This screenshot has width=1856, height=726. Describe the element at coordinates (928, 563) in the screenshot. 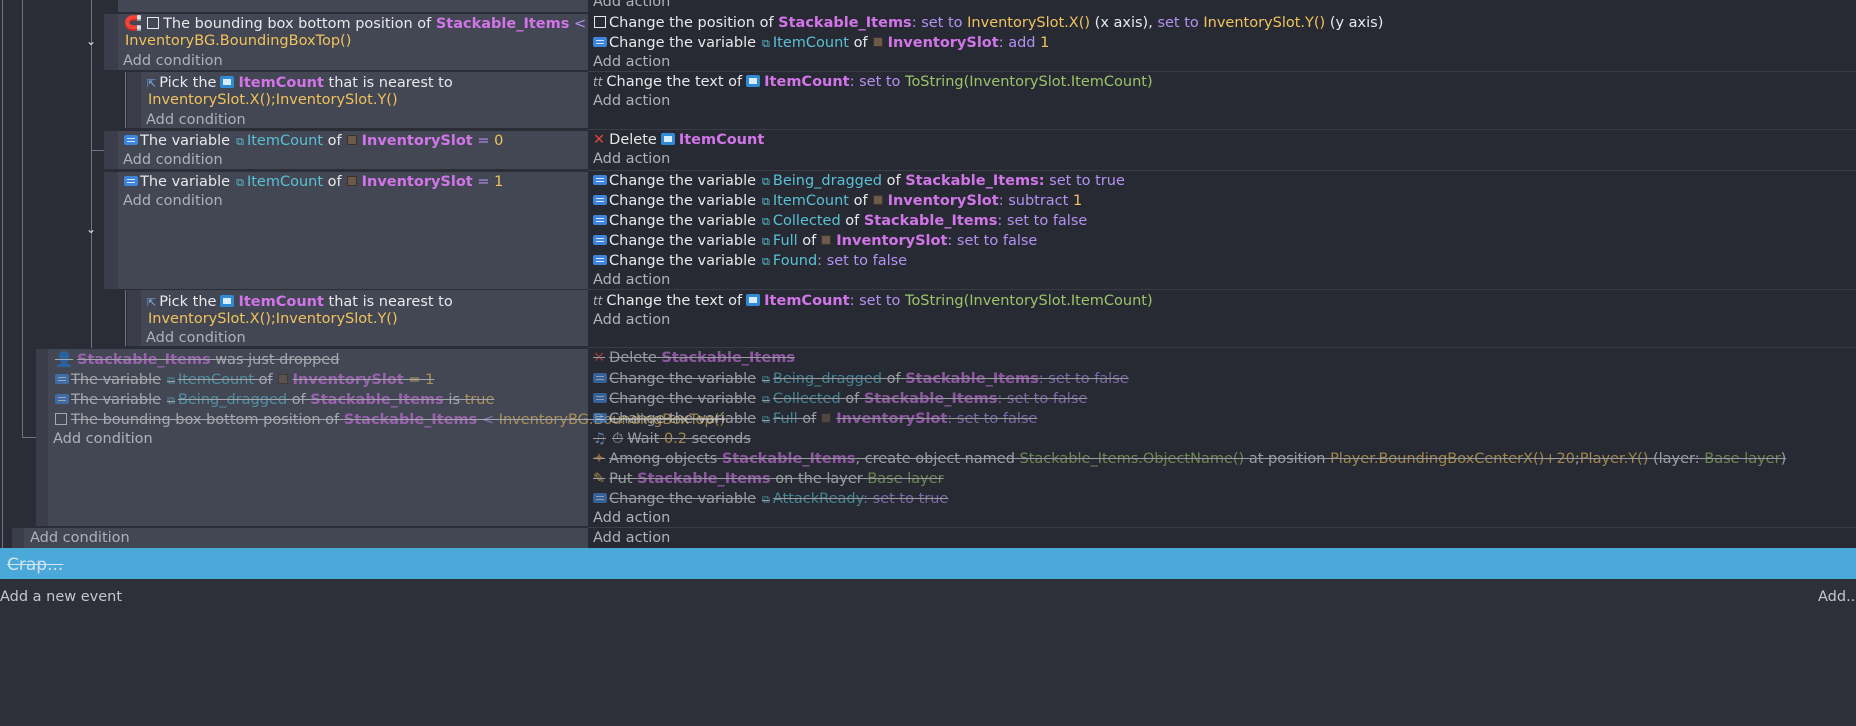

I see `group-bar` at that location.